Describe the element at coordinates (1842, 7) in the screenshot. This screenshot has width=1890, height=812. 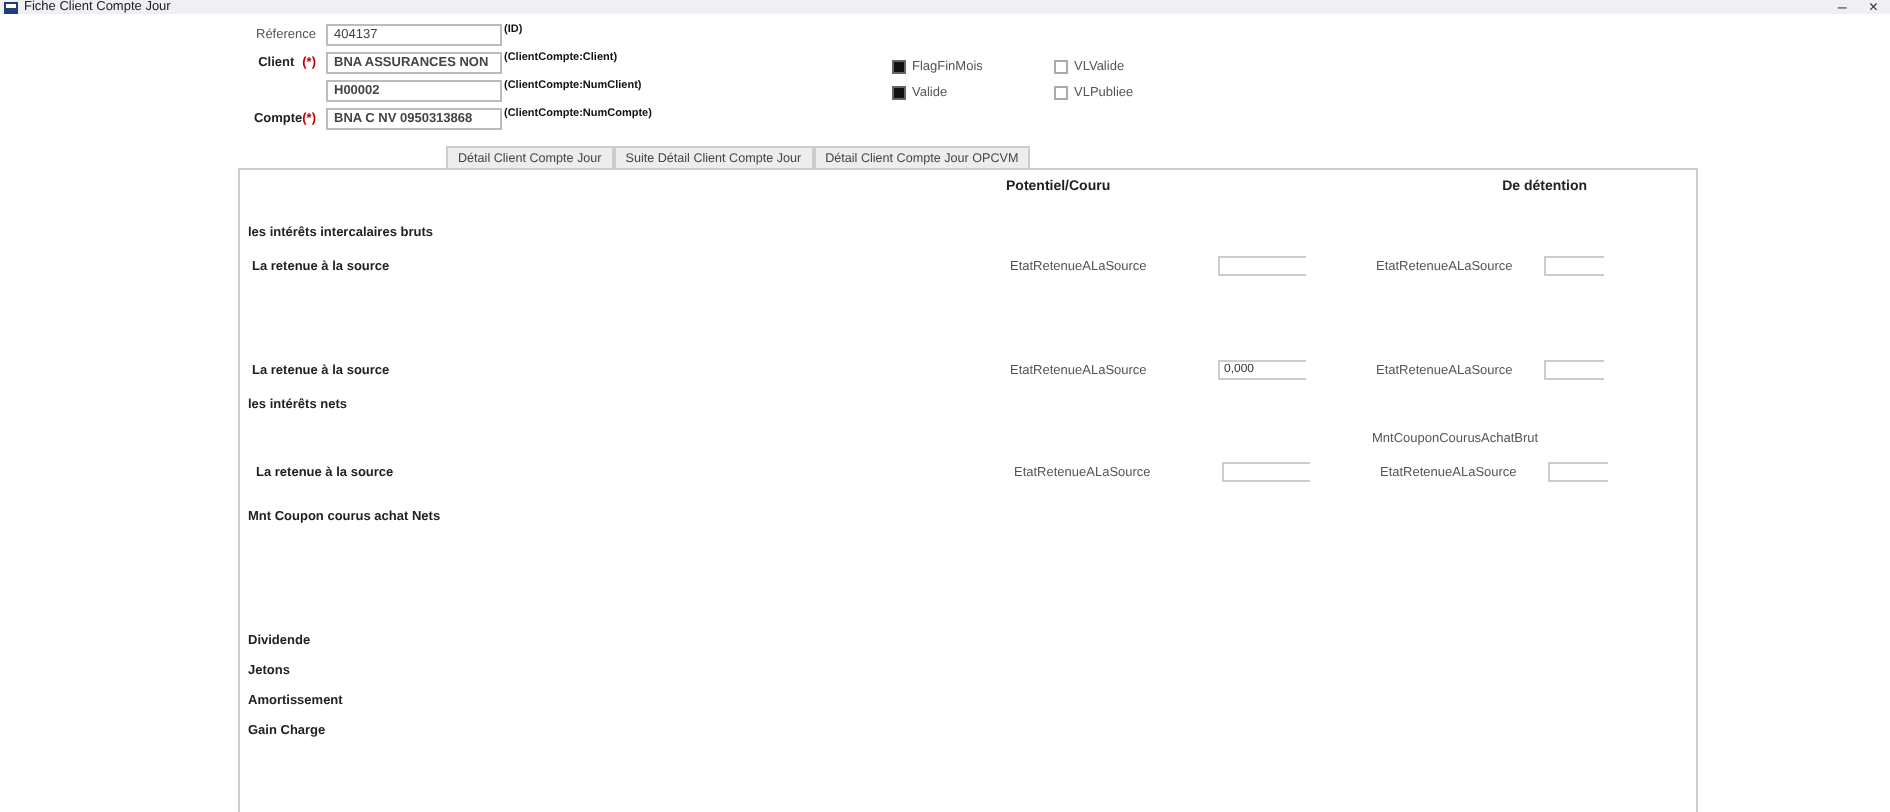
I see `minimize-button: –` at that location.